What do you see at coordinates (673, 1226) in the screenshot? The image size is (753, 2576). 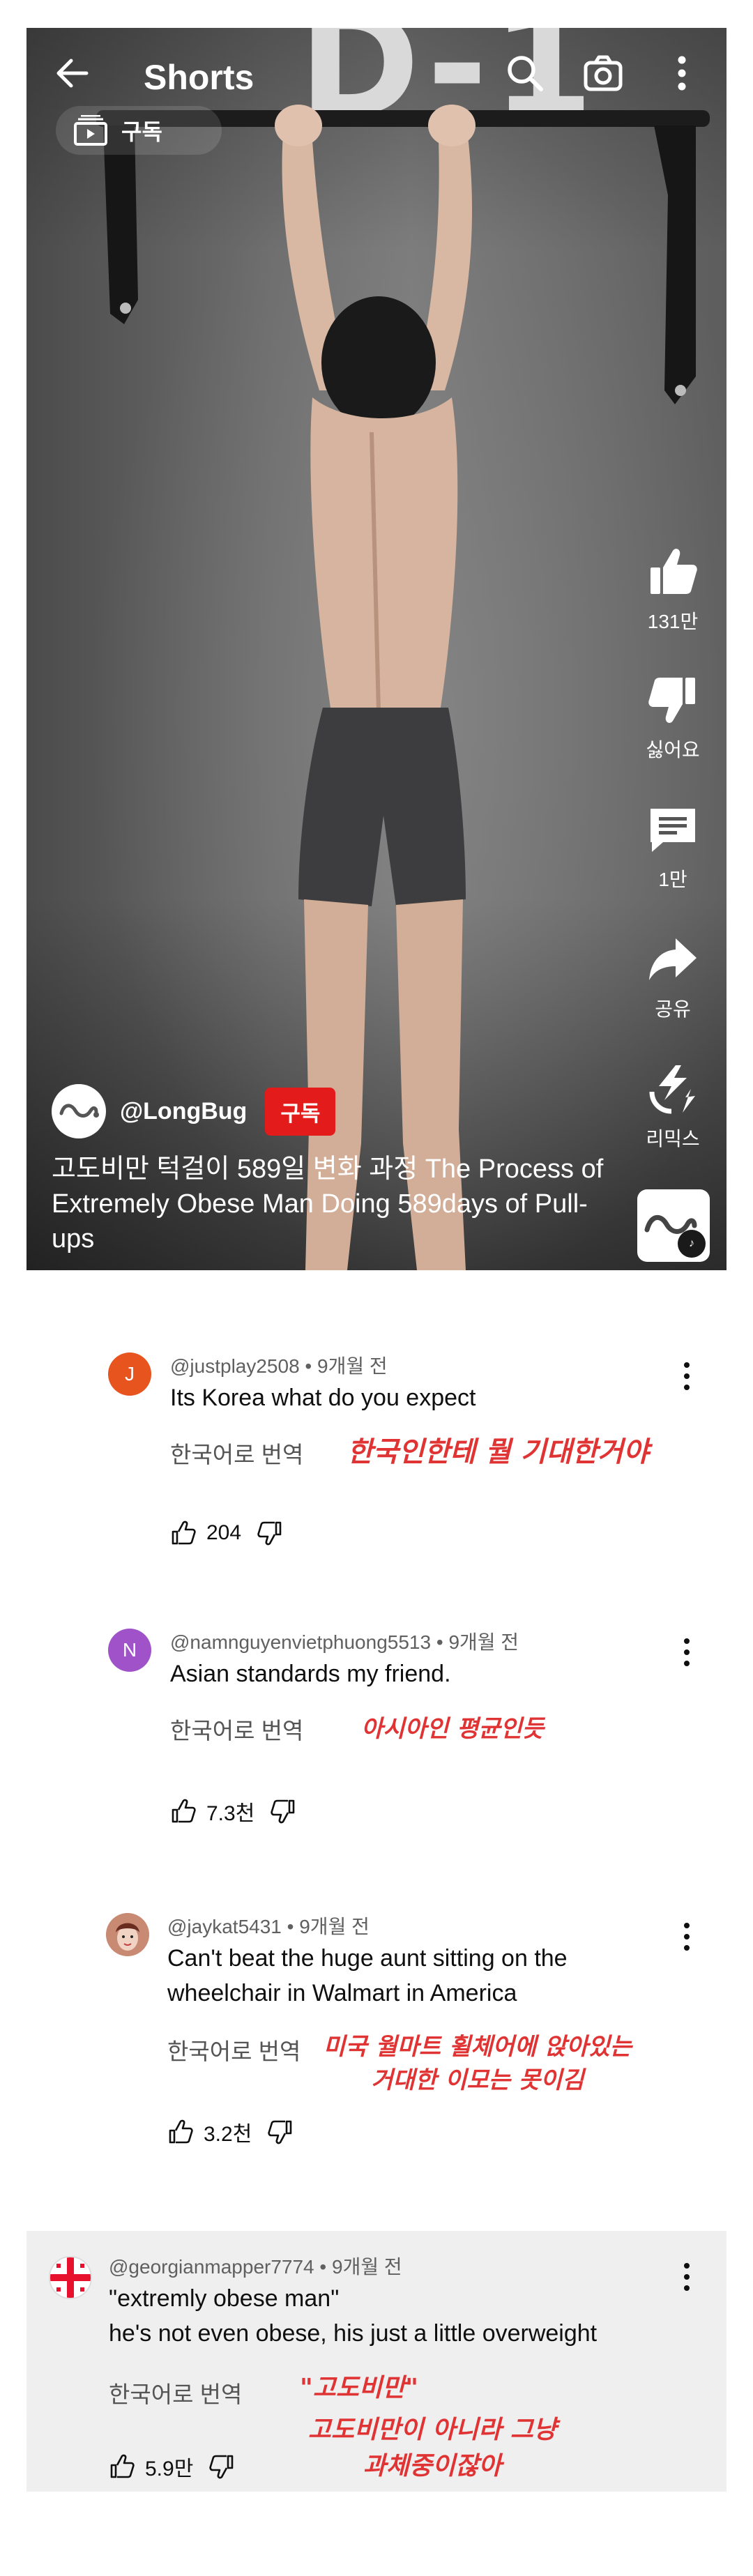 I see `sound-thumbnail: ♪` at bounding box center [673, 1226].